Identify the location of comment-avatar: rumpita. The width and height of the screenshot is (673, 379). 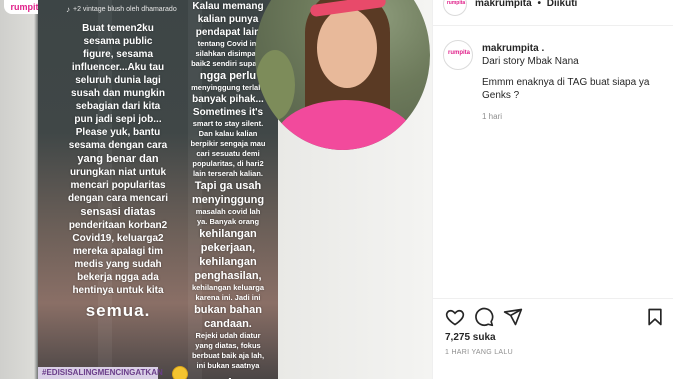
(458, 55).